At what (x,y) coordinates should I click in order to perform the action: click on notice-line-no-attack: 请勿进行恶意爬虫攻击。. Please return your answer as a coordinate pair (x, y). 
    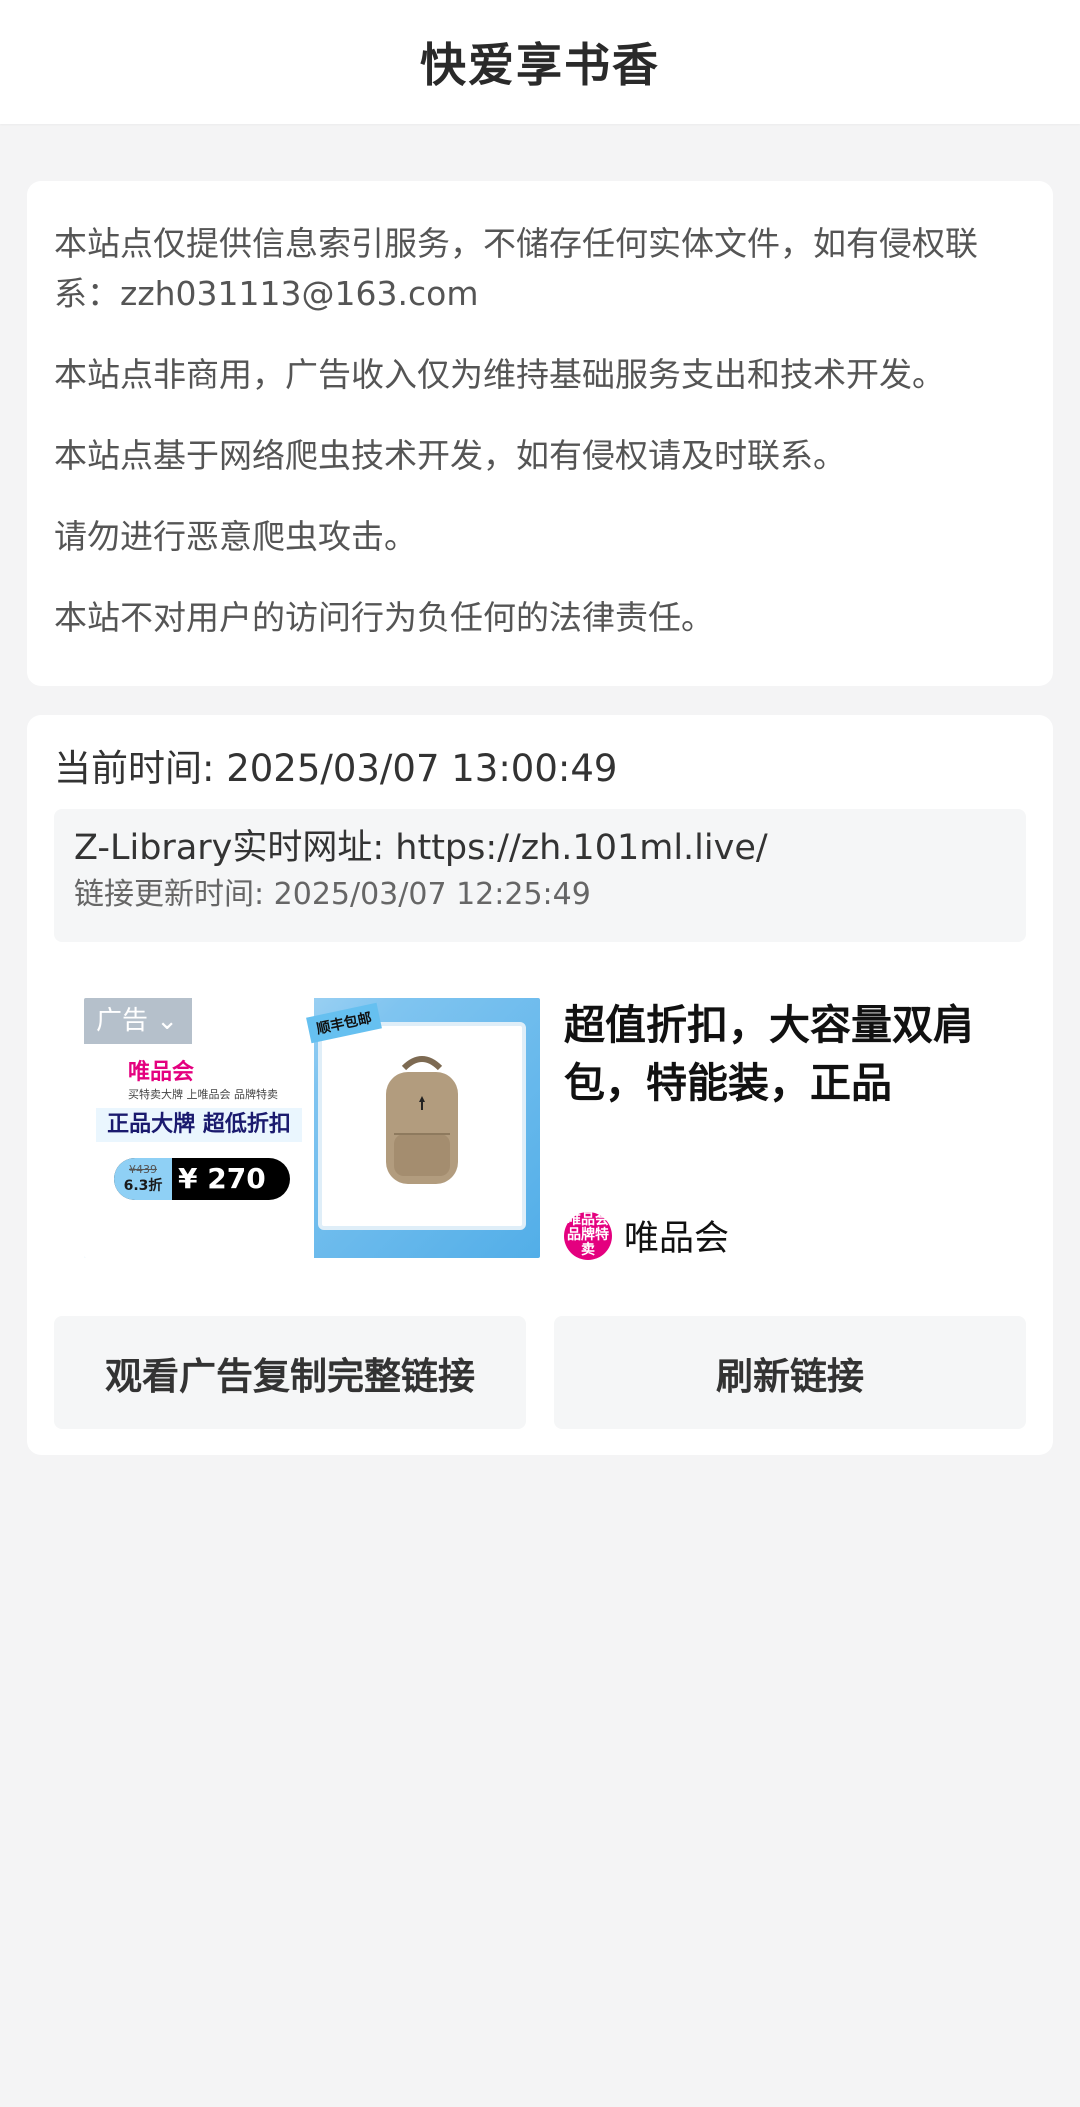
    Looking at the image, I should click on (235, 536).